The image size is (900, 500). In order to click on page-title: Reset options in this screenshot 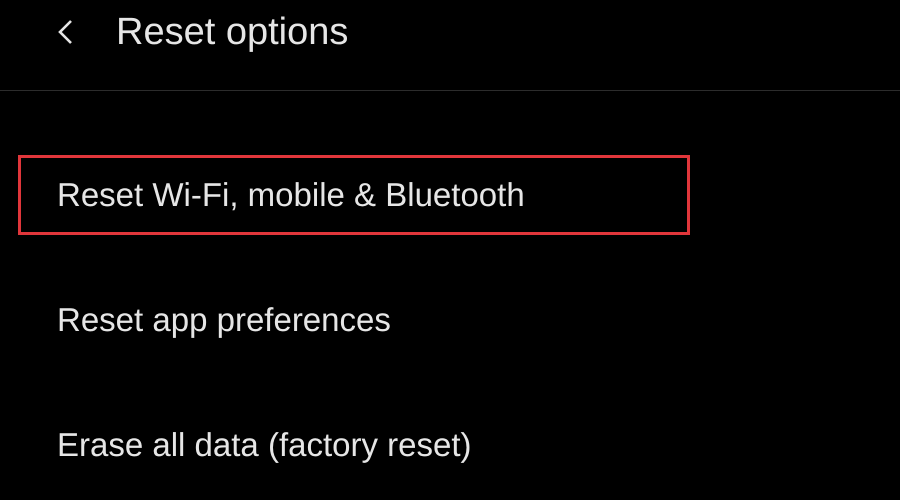, I will do `click(232, 32)`.